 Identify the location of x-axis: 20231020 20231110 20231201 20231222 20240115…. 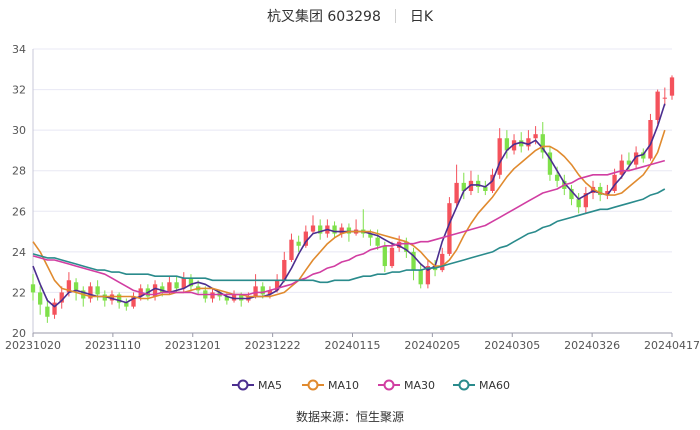
(352, 342).